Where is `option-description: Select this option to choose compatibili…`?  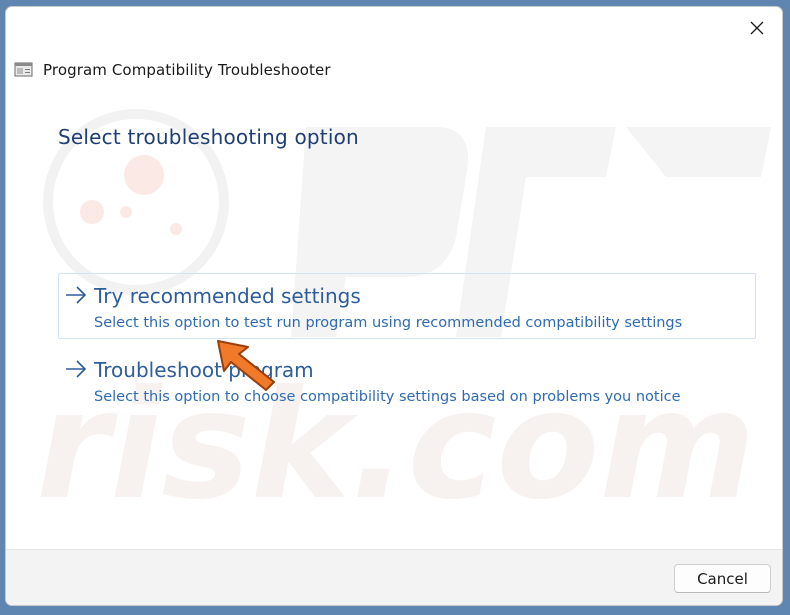
option-description: Select this option to choose compatibili… is located at coordinates (387, 397).